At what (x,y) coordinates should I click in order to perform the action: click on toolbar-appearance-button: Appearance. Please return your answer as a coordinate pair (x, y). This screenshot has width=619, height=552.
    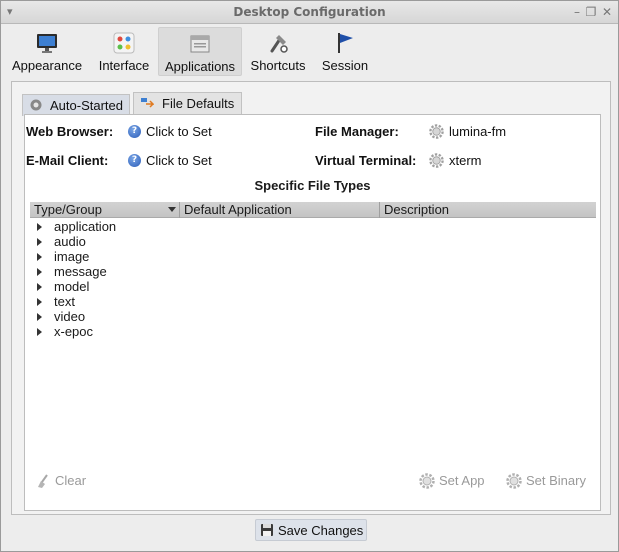
    Looking at the image, I should click on (47, 51).